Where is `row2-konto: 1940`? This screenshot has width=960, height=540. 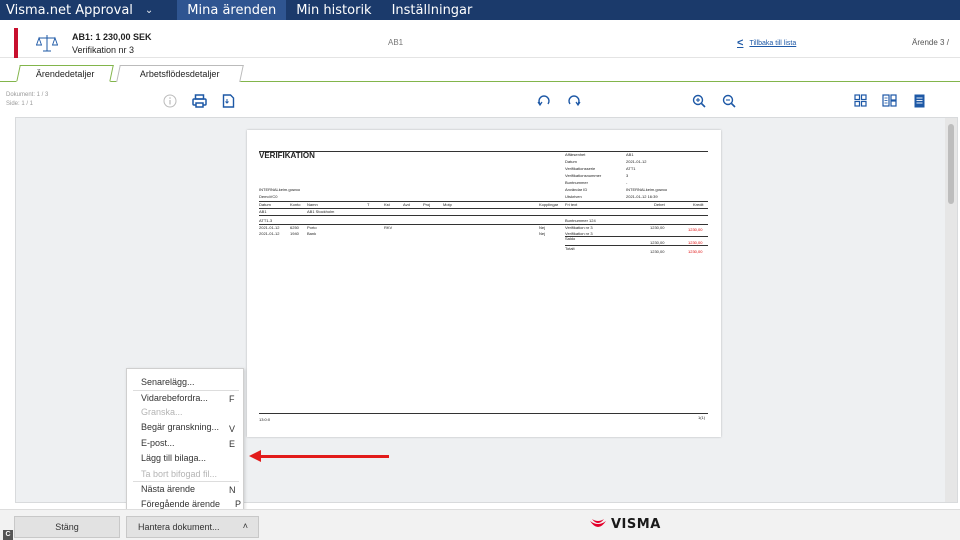 row2-konto: 1940 is located at coordinates (294, 233).